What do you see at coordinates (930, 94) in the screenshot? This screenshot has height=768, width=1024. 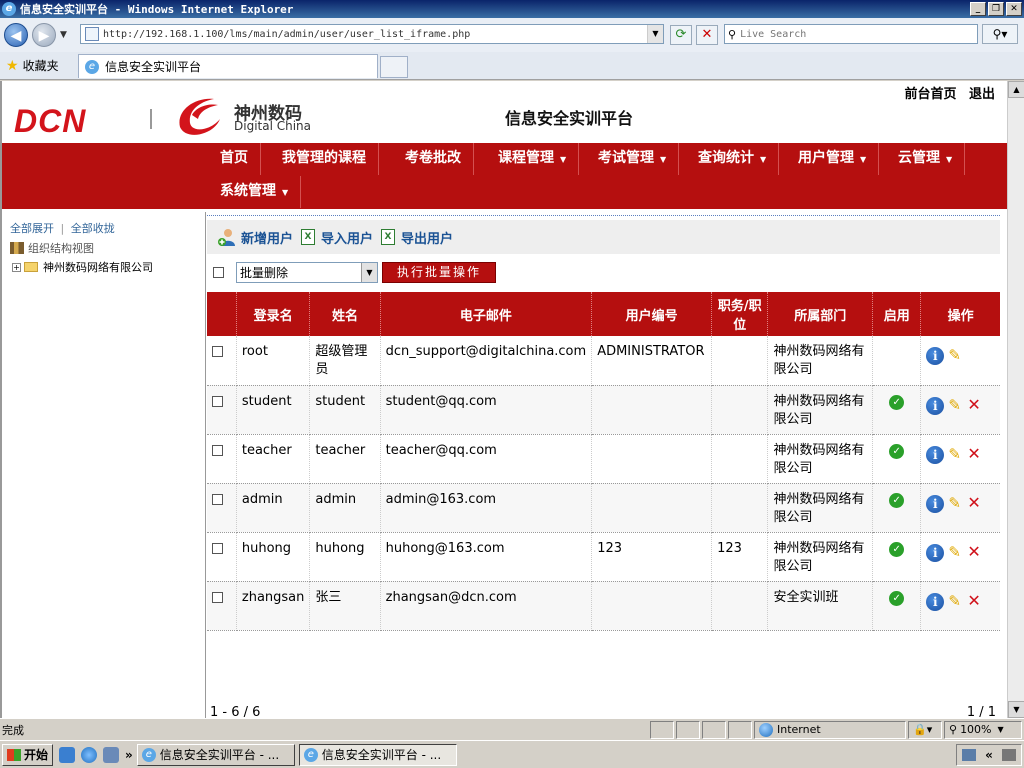 I see `frontpage-link: 前台首页` at bounding box center [930, 94].